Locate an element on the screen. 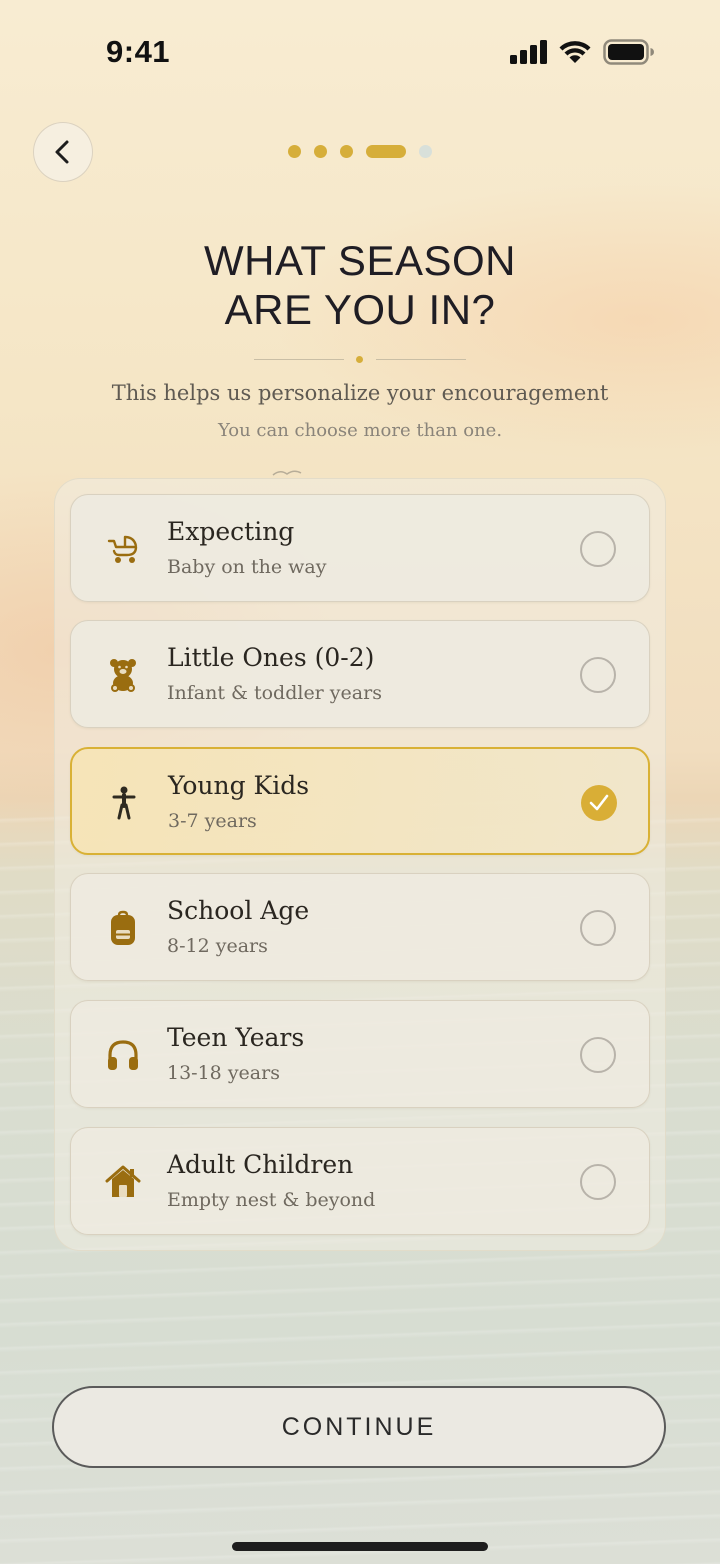  headphones-icon is located at coordinates (123, 1055).